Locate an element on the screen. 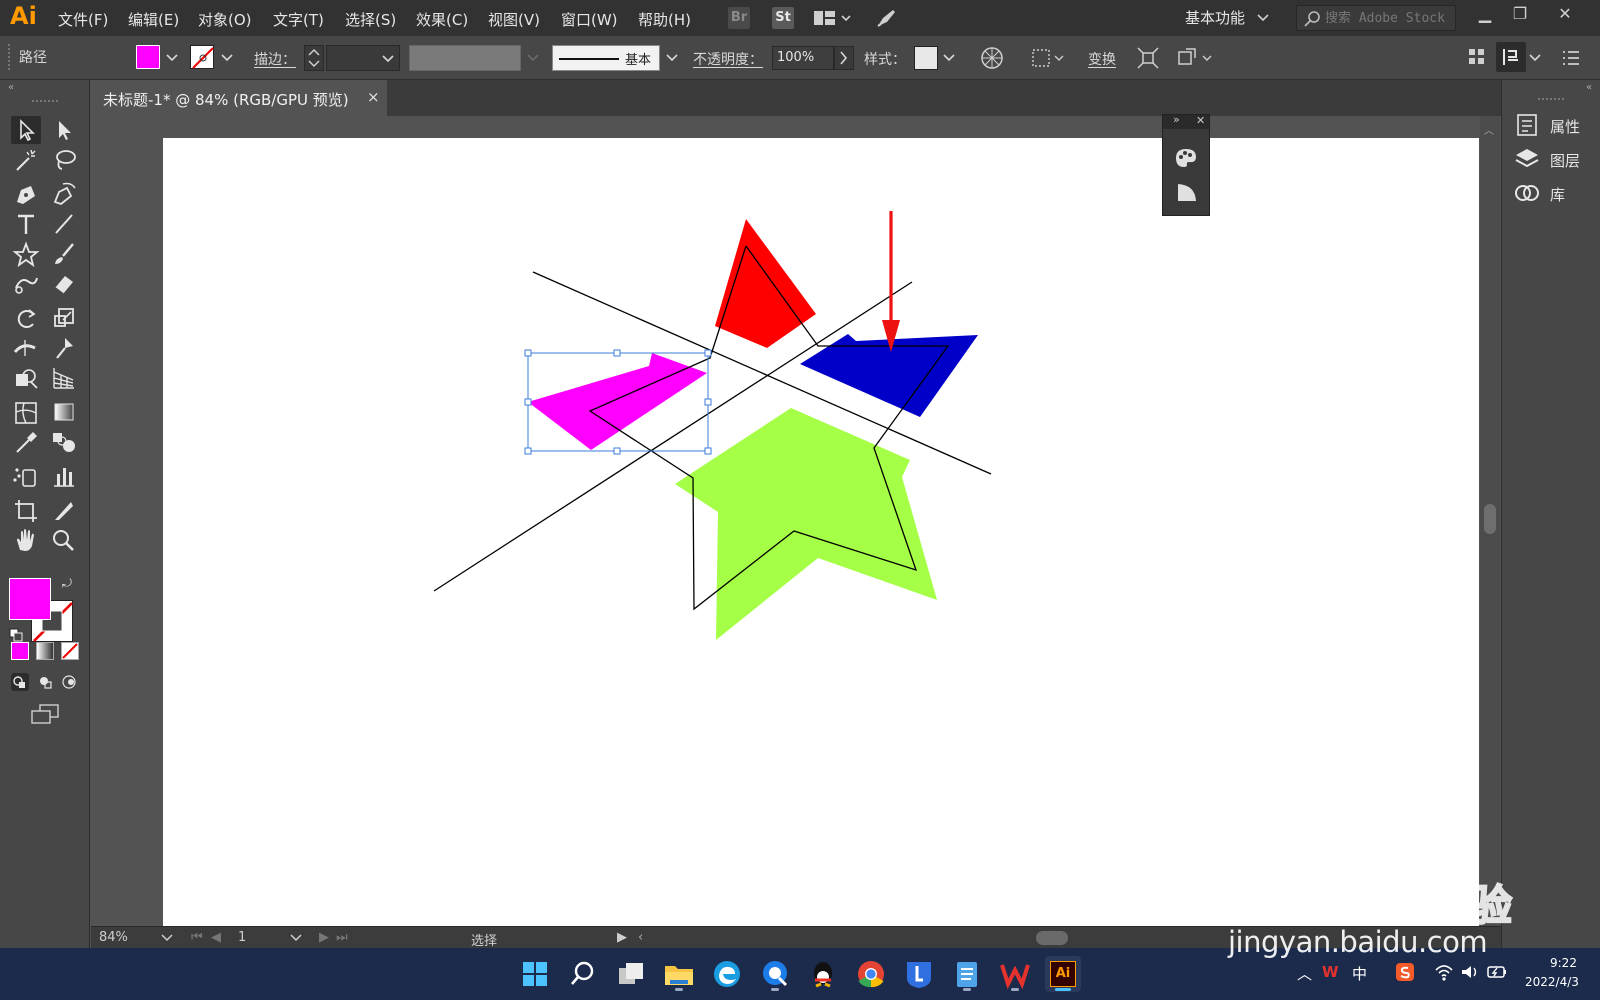 The image size is (1600, 1000). paintbrush-tool-icon is located at coordinates (64, 254).